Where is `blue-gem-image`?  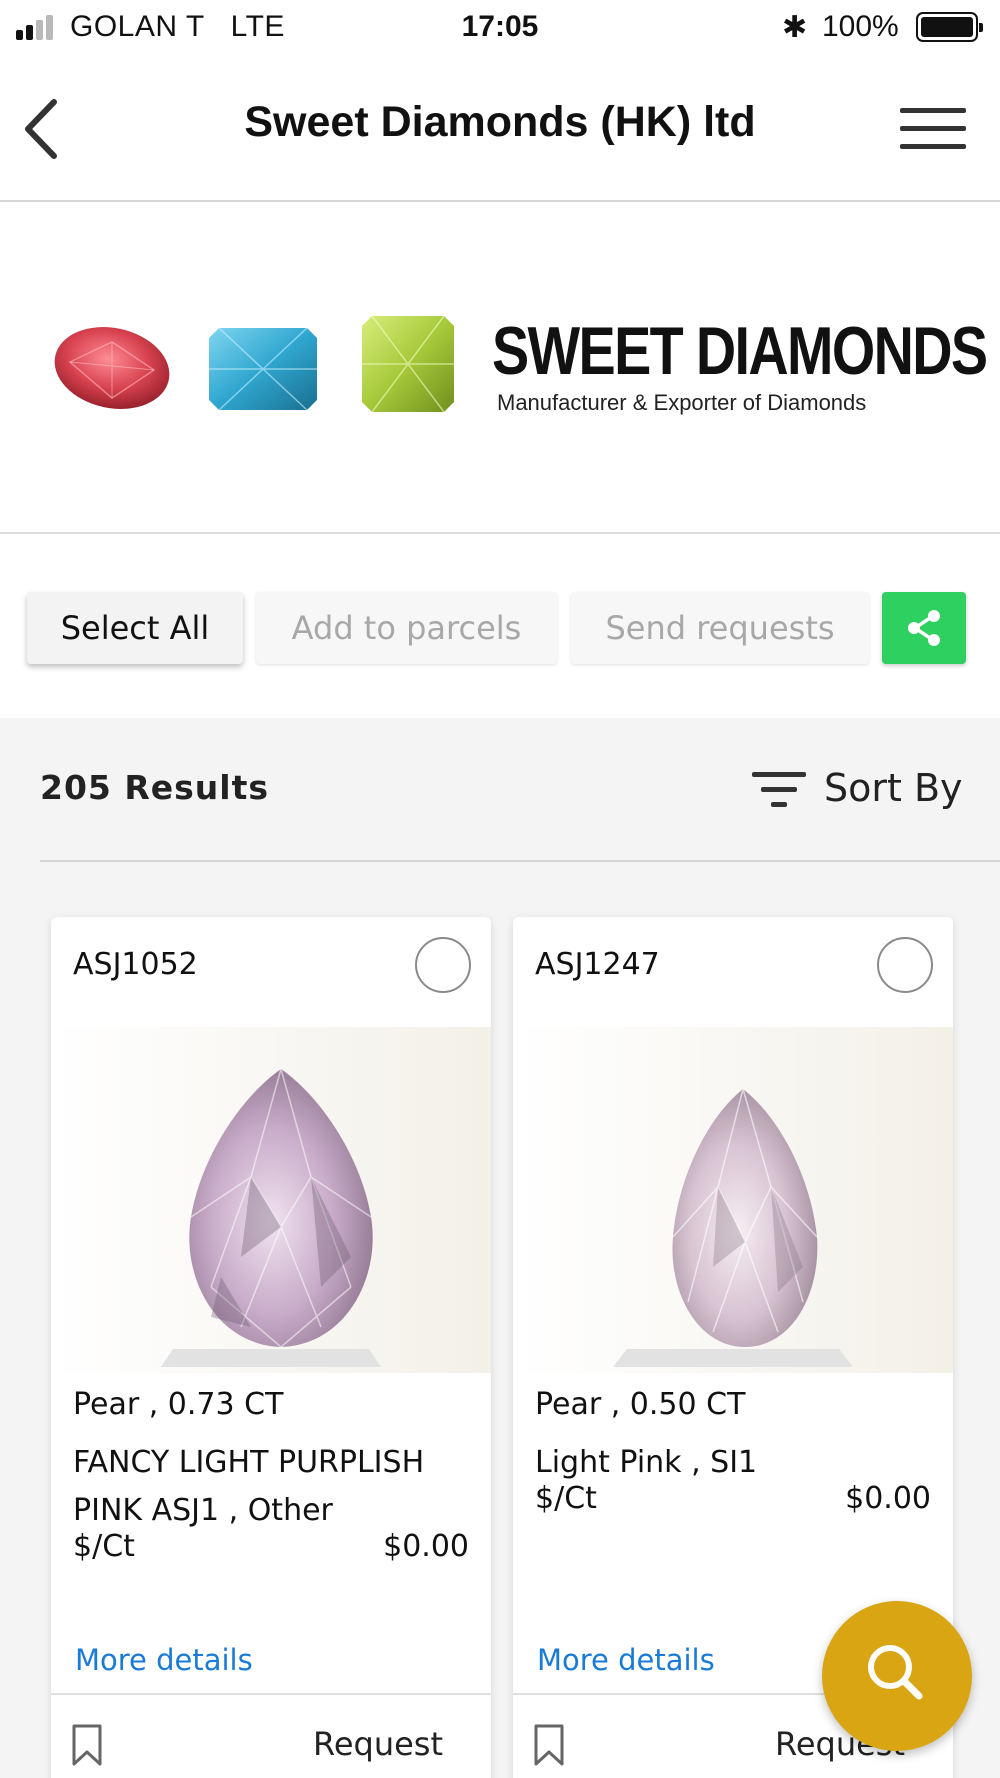 blue-gem-image is located at coordinates (263, 369).